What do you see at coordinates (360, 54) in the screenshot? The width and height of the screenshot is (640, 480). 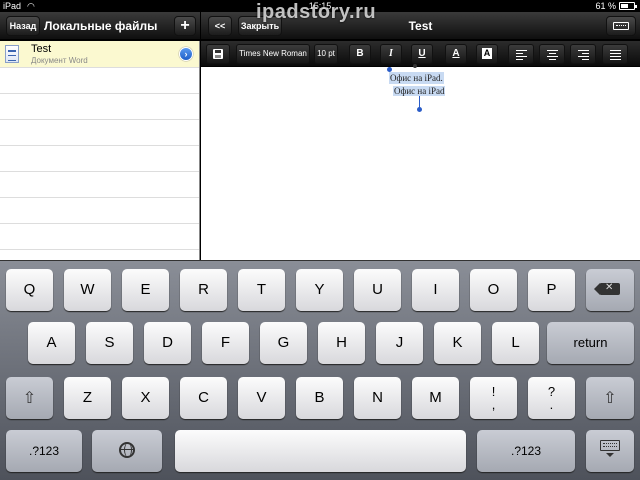 I see `bold-button: B` at bounding box center [360, 54].